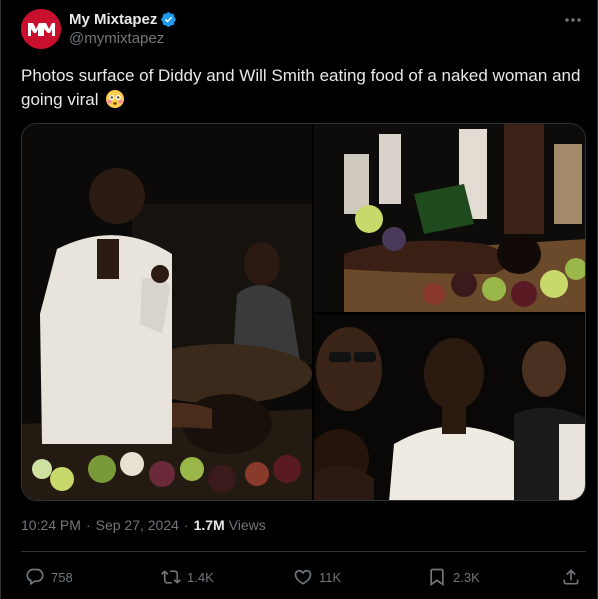  I want to click on author-handle: @mymixtapez, so click(116, 38).